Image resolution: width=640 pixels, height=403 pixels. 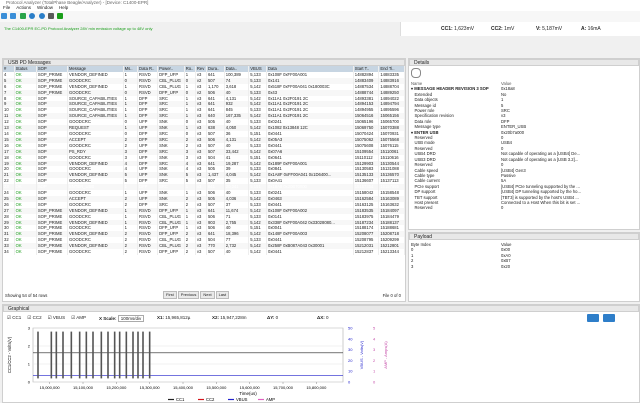 I want to click on folder-open-icon, so click(x=4, y=16).